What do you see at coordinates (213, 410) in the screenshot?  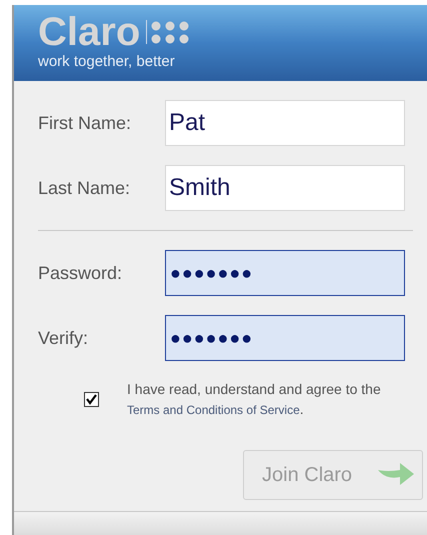 I see `terms-link: Terms and Conditions of Service` at bounding box center [213, 410].